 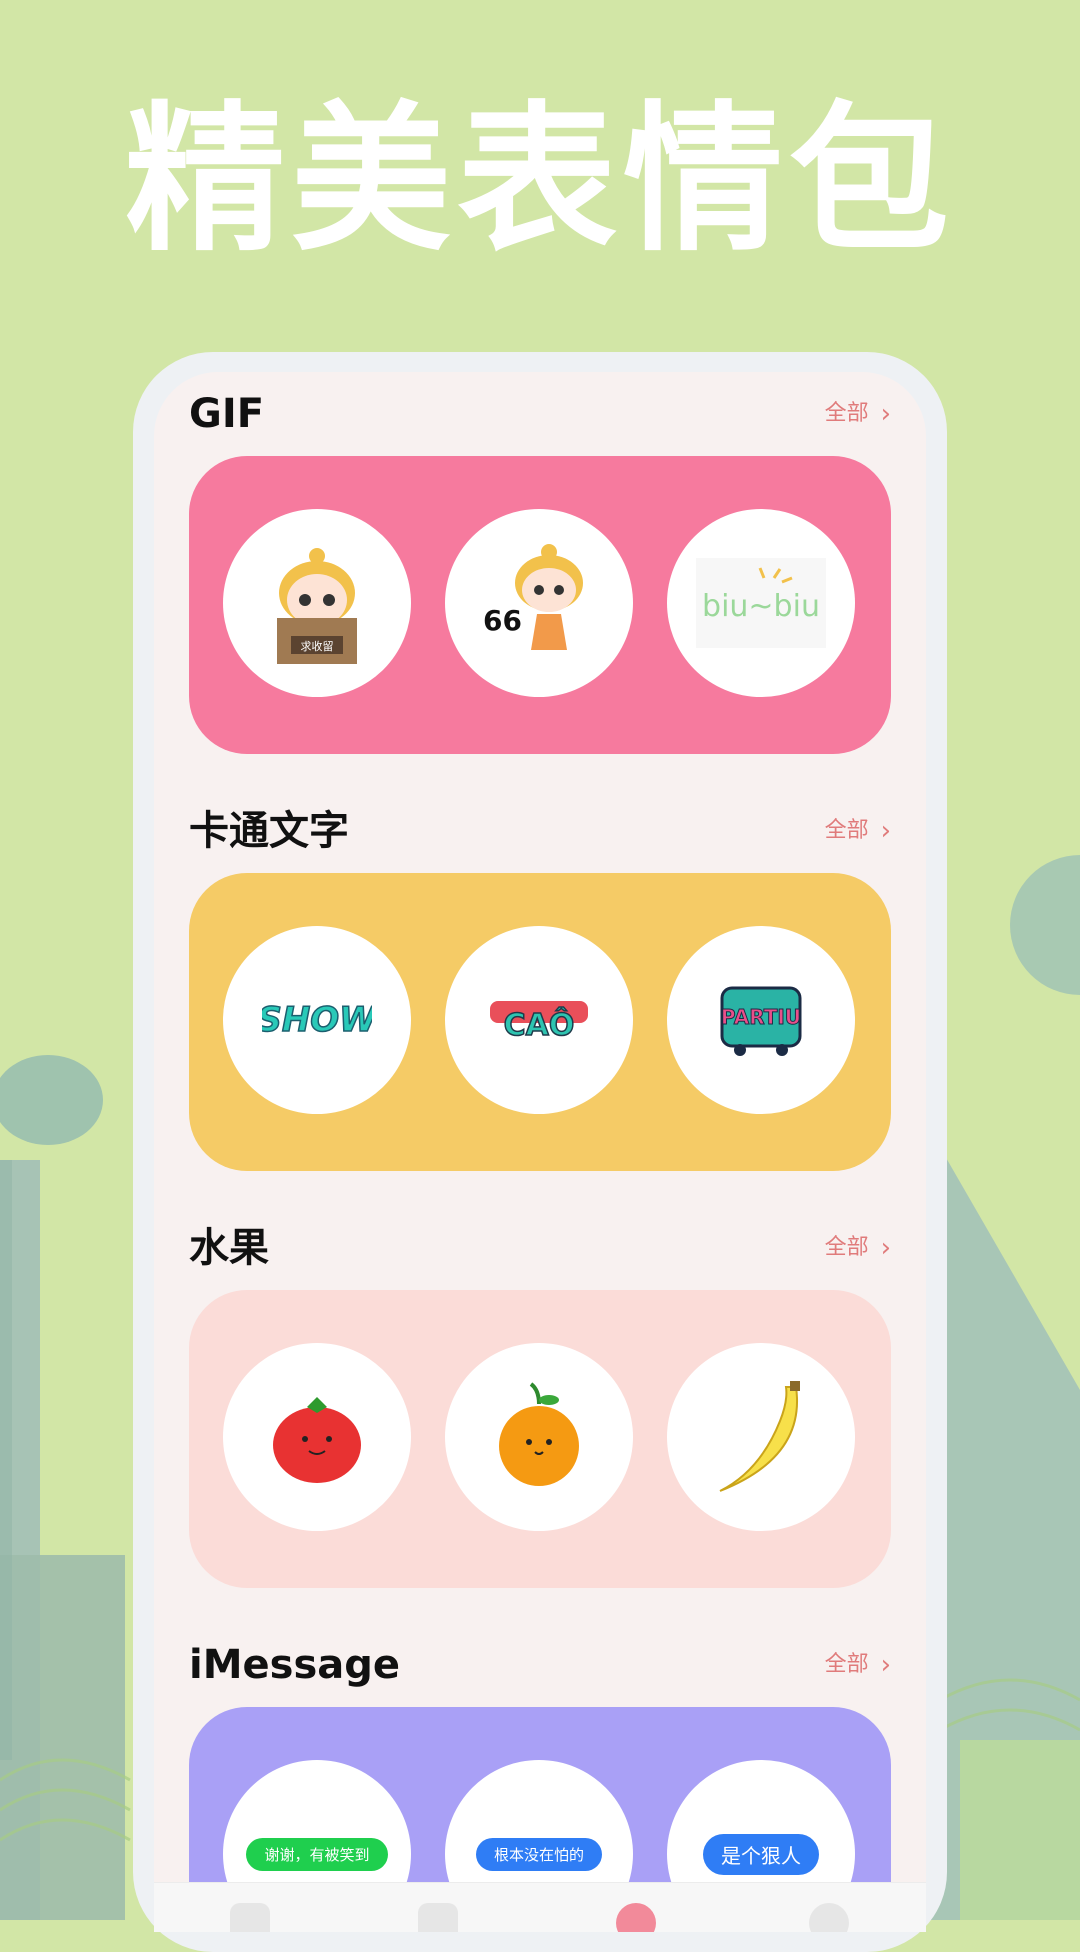 I want to click on section-fruit: 水果 全部 ›, so click(x=540, y=1403).